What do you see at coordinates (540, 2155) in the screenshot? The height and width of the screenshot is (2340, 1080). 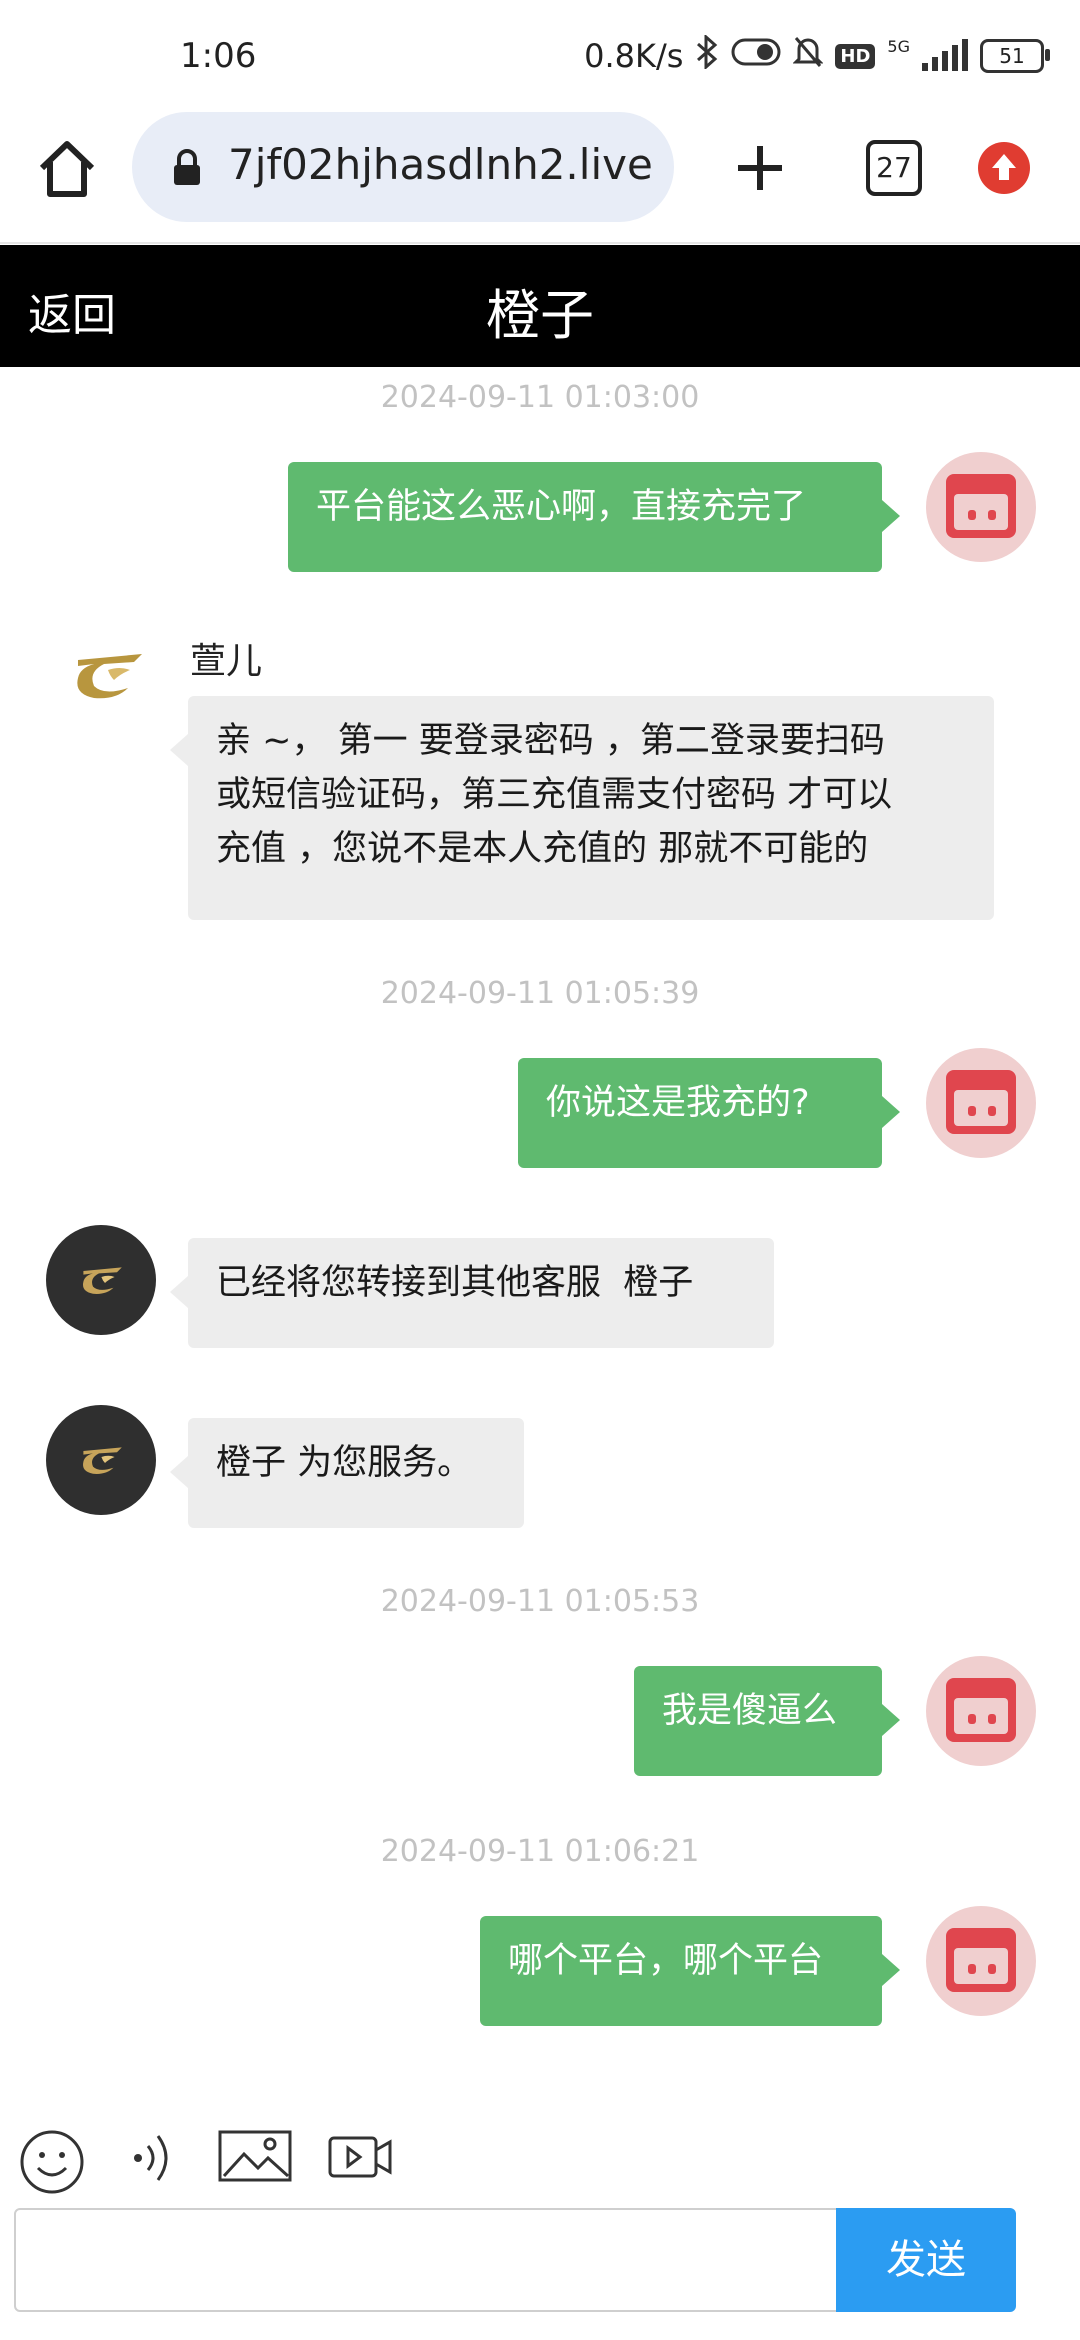 I see `composer-toolbar` at bounding box center [540, 2155].